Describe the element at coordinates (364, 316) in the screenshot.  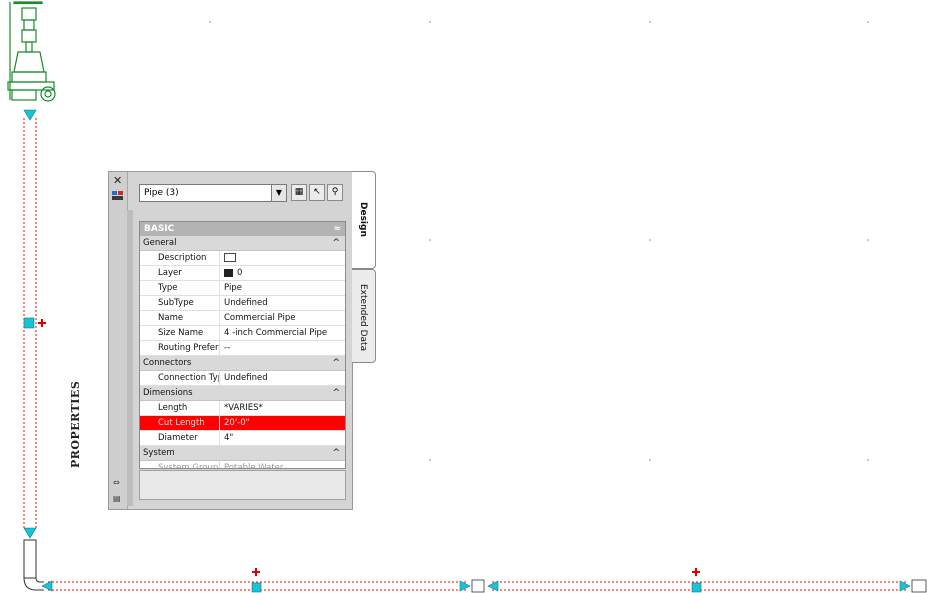
I see `tab-extended-data: Extended Data` at that location.